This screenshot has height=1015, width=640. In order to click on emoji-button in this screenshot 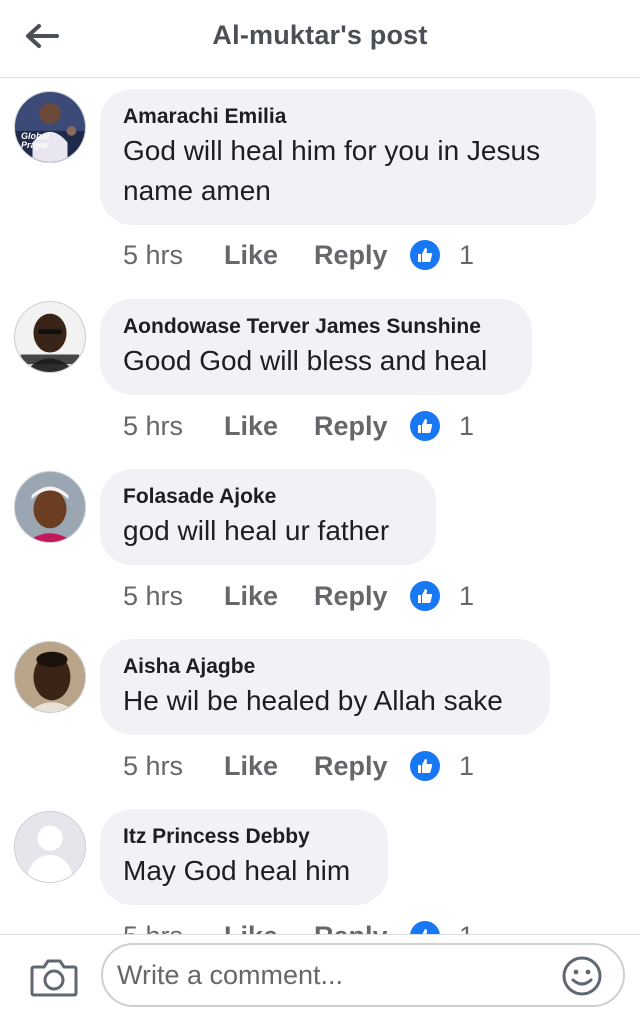, I will do `click(582, 976)`.